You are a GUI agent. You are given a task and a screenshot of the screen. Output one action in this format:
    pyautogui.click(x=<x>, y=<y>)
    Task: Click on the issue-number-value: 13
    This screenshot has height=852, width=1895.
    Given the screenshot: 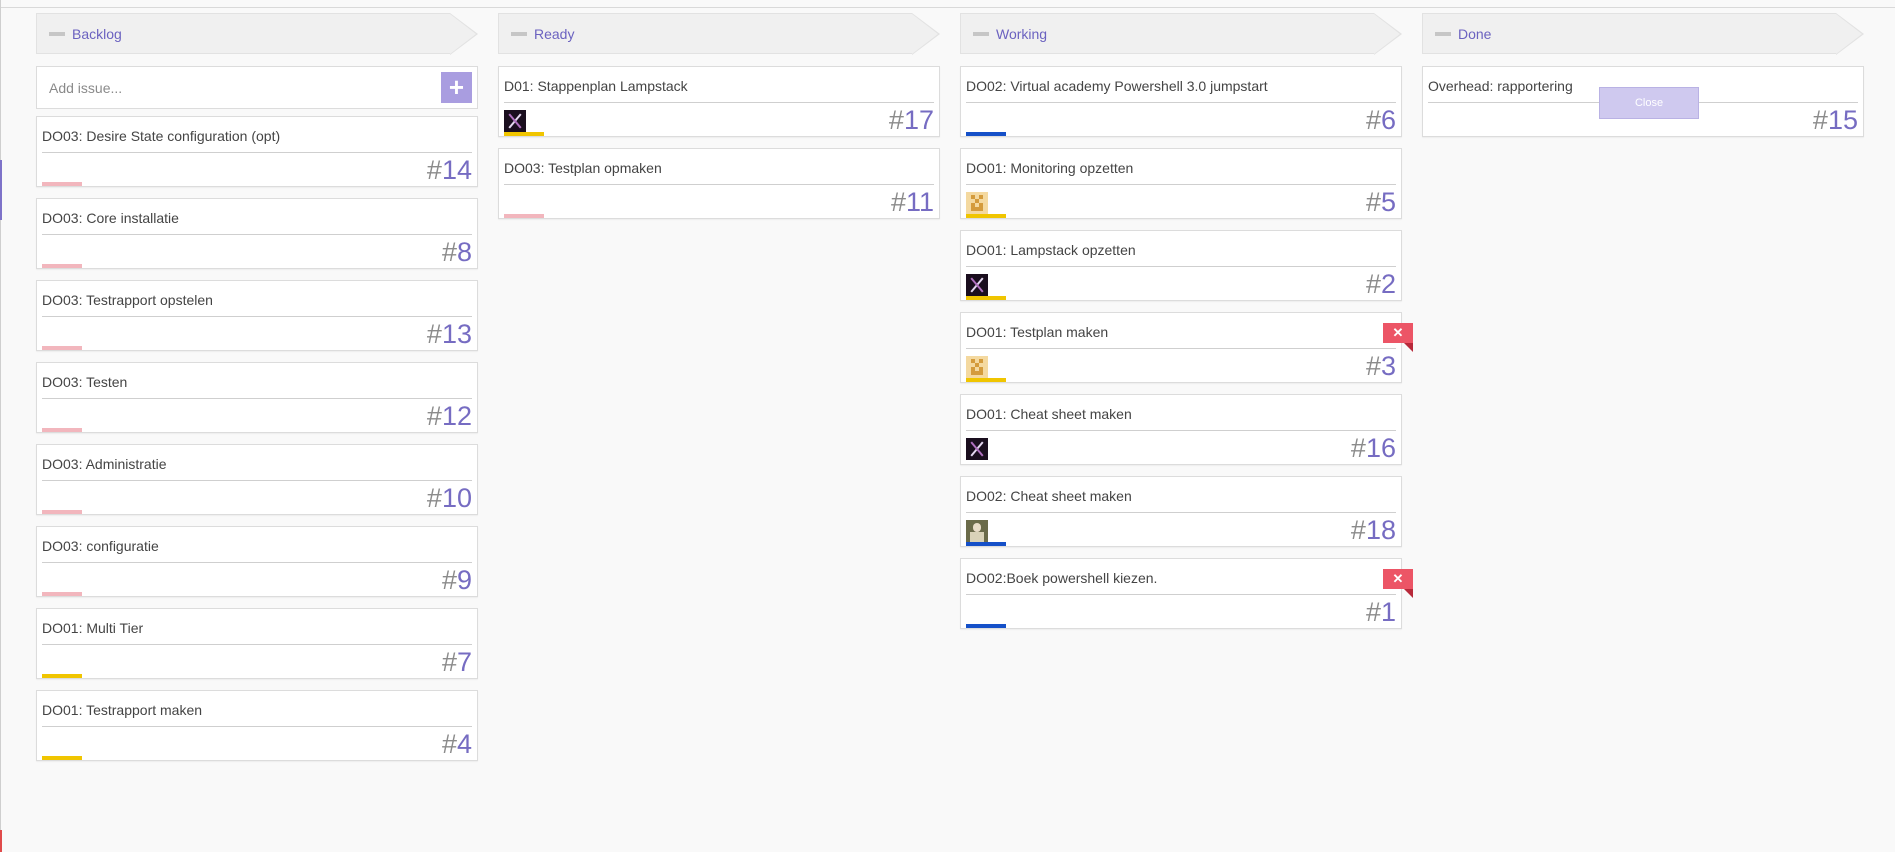 What is the action you would take?
    pyautogui.click(x=456, y=334)
    